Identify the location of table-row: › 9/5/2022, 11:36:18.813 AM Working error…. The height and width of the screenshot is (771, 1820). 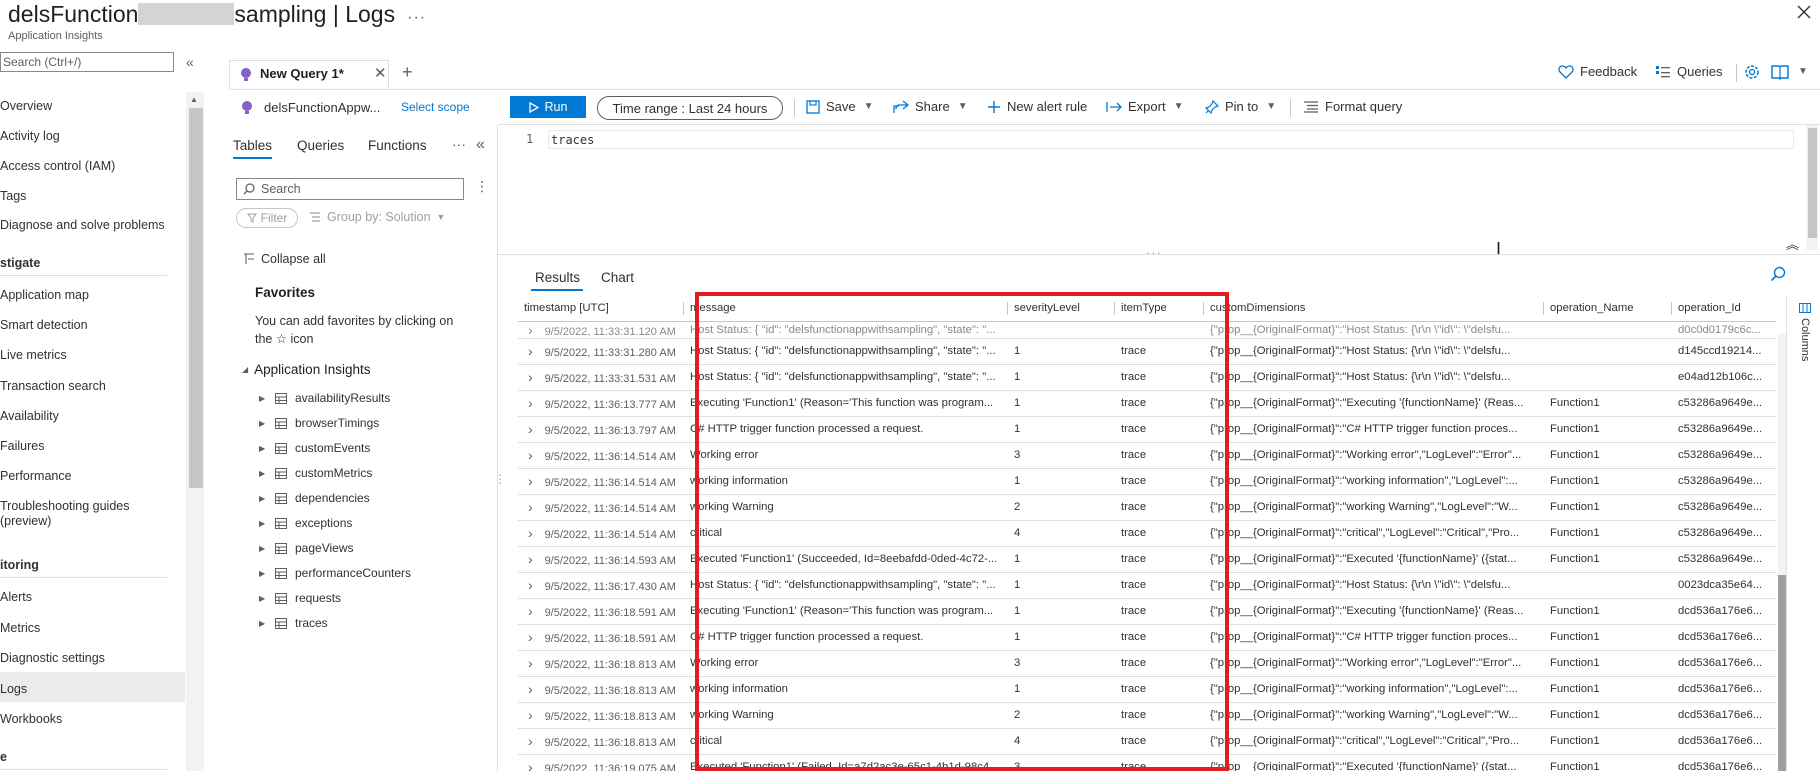
(1147, 663).